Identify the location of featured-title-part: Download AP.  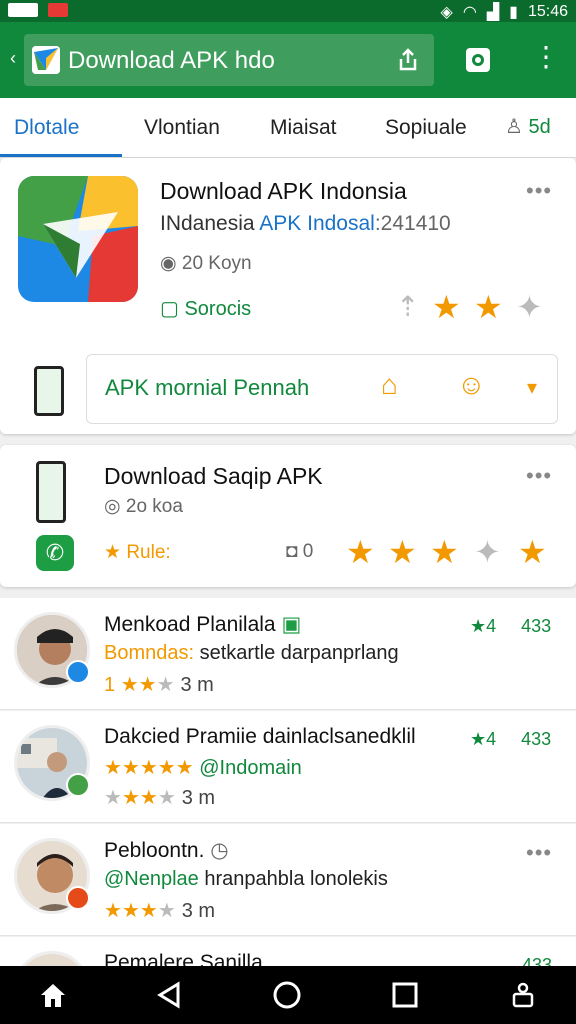
(229, 191).